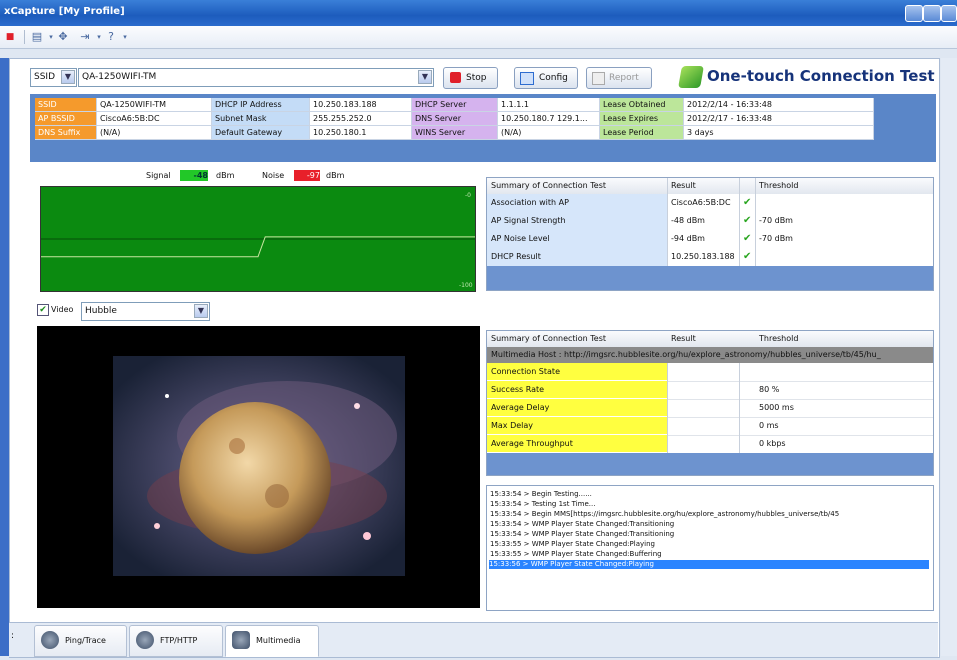 This screenshot has width=957, height=660. I want to click on left-strip, so click(4, 357).